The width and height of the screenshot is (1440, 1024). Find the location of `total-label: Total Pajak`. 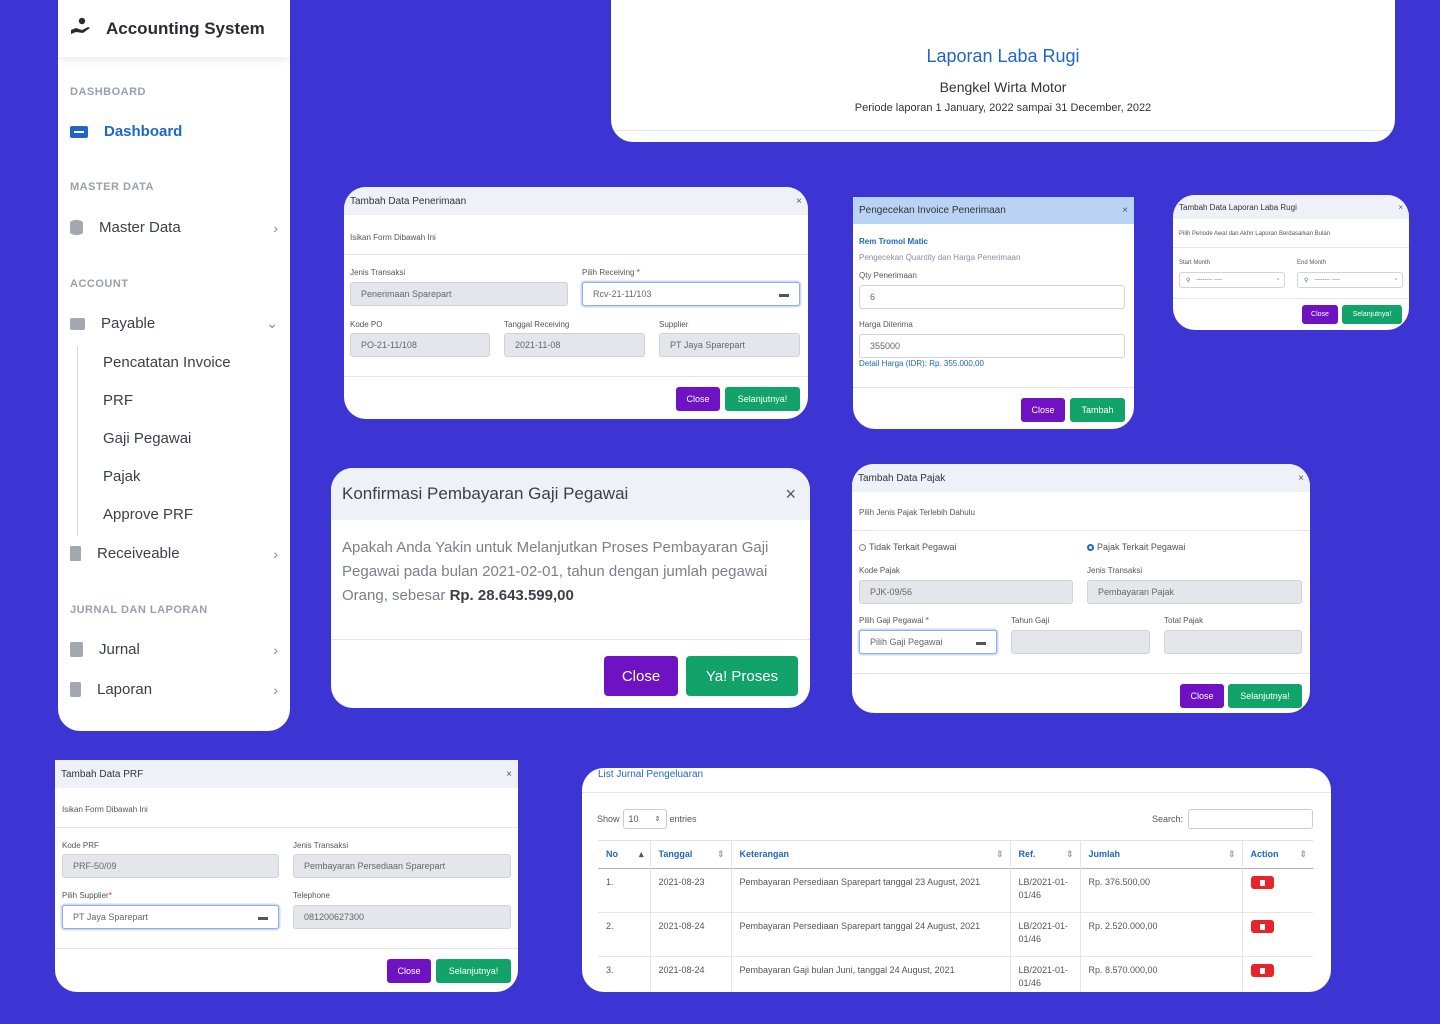

total-label: Total Pajak is located at coordinates (1184, 620).